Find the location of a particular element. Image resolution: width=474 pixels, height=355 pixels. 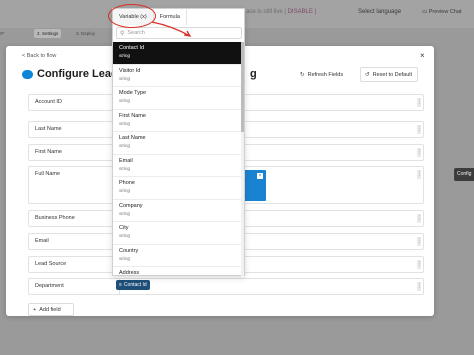

field-label: First Name is located at coordinates (48, 152).